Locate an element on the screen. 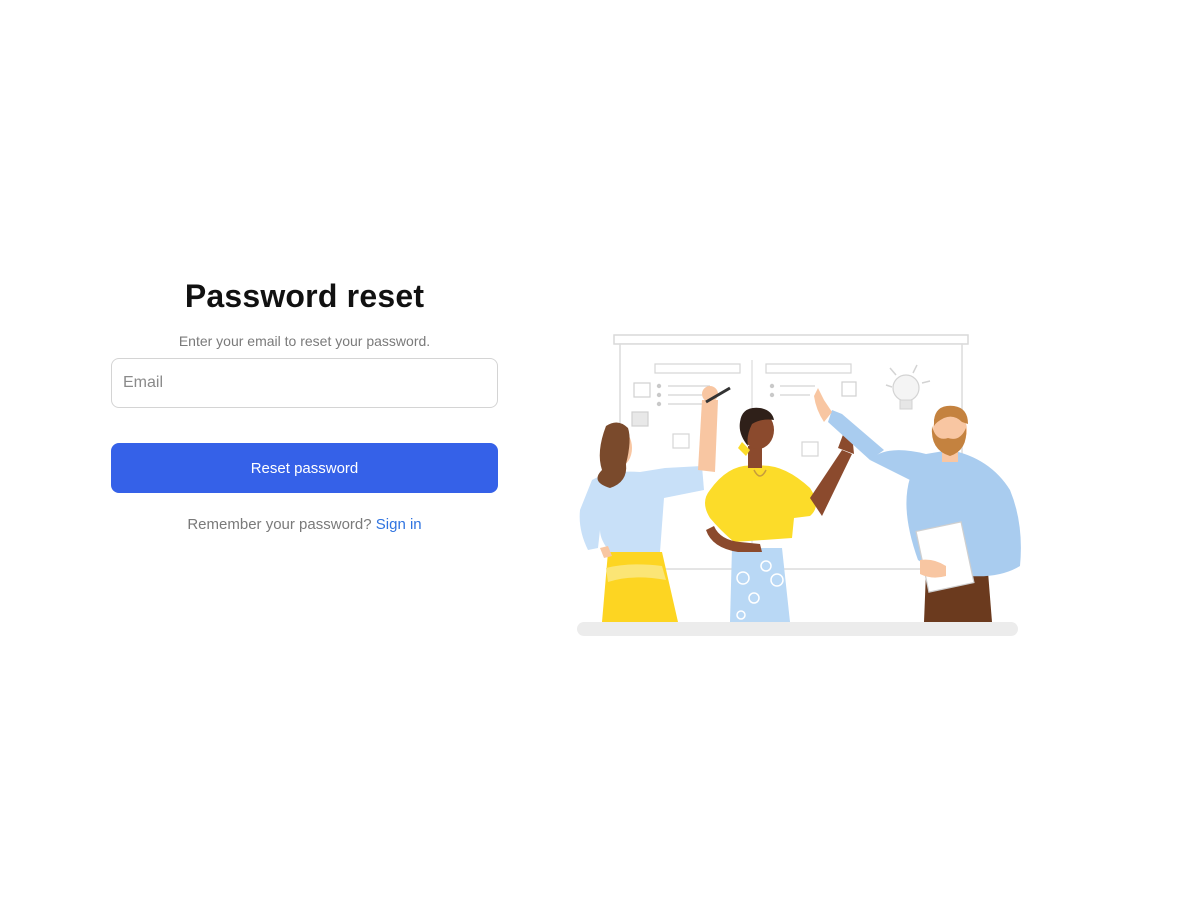  remember-password-text: Remember your password? is located at coordinates (279, 524).